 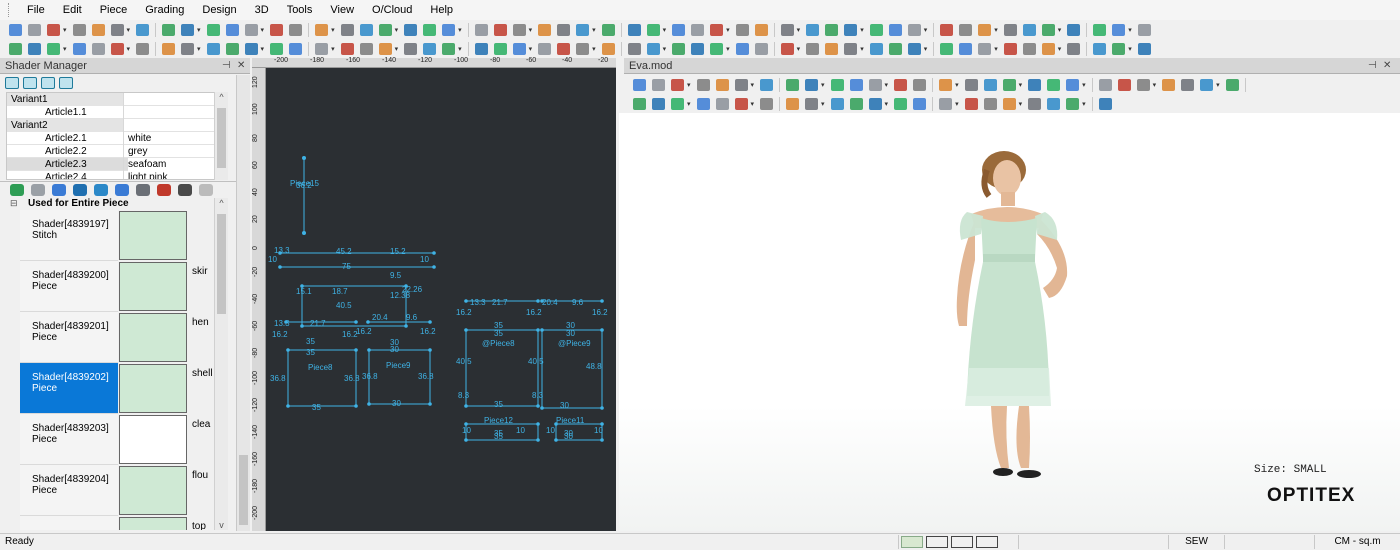 I want to click on seam-icon, so click(x=411, y=48).